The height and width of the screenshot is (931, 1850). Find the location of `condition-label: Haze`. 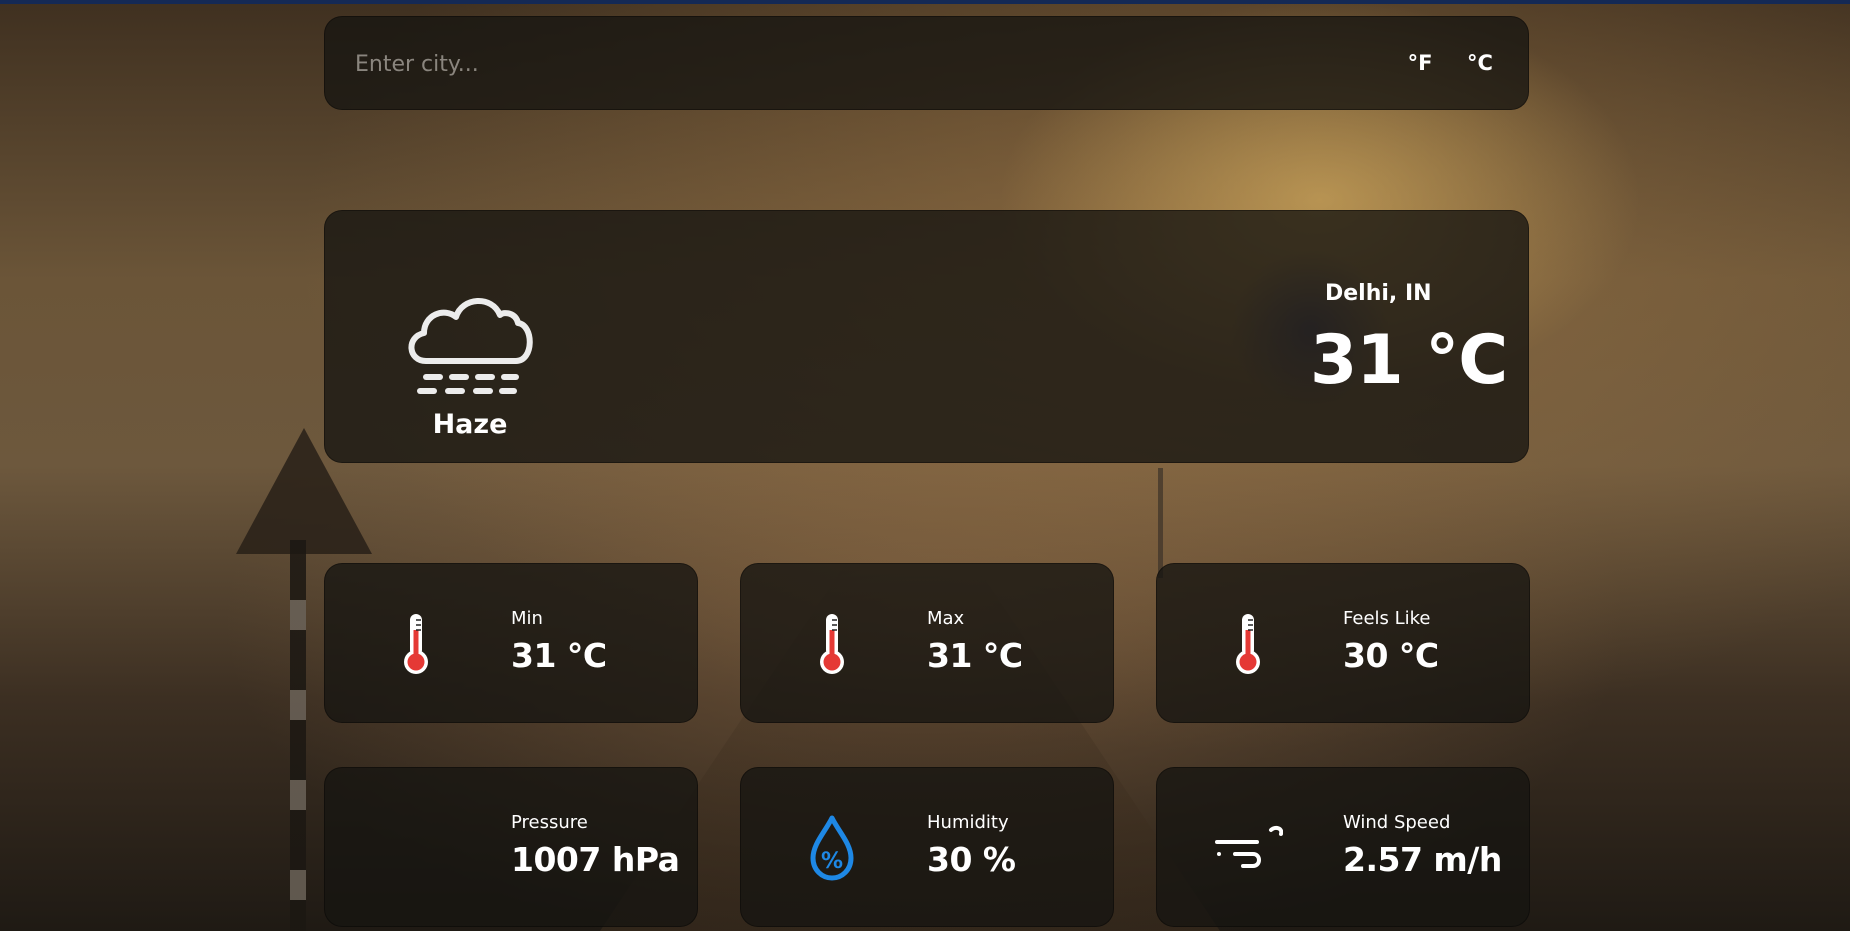

condition-label: Haze is located at coordinates (470, 424).